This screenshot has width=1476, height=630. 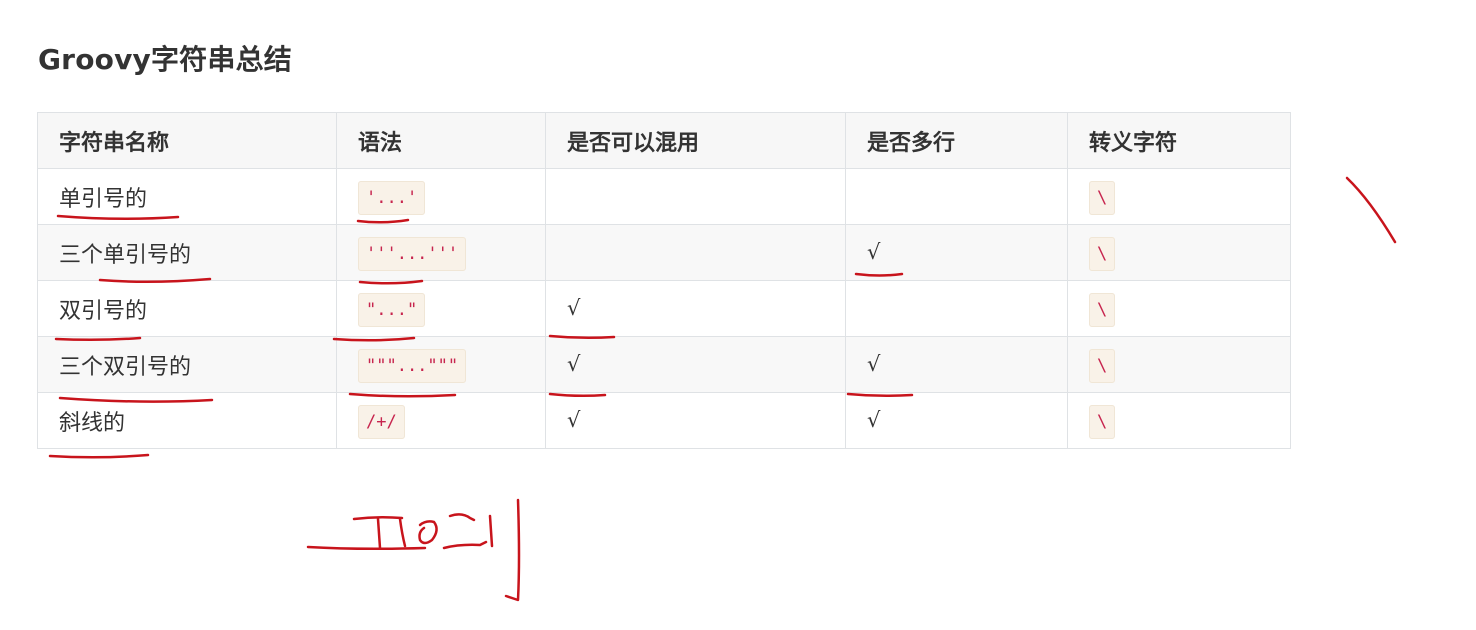 I want to click on table-header-row: 字符串名称 语法 是否可以混用 是否多行 转义字符, so click(x=664, y=140).